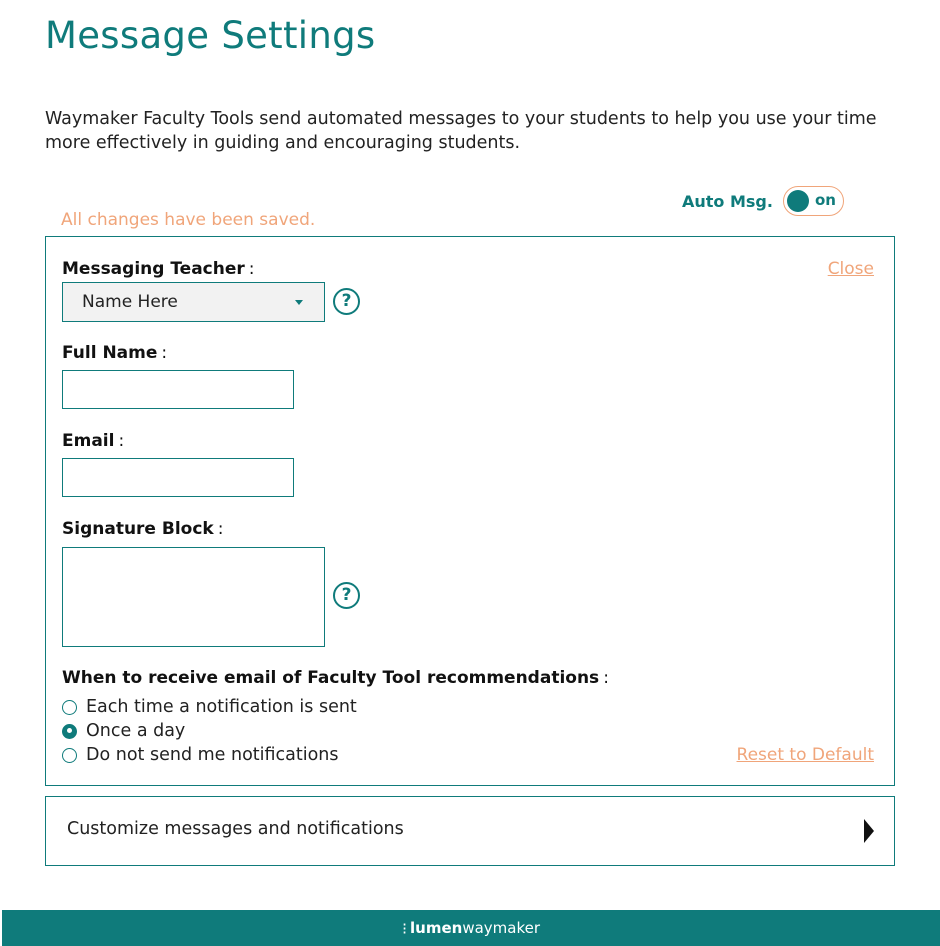 This screenshot has height=946, width=940. What do you see at coordinates (130, 302) in the screenshot?
I see `selected-teacher: Name Here` at bounding box center [130, 302].